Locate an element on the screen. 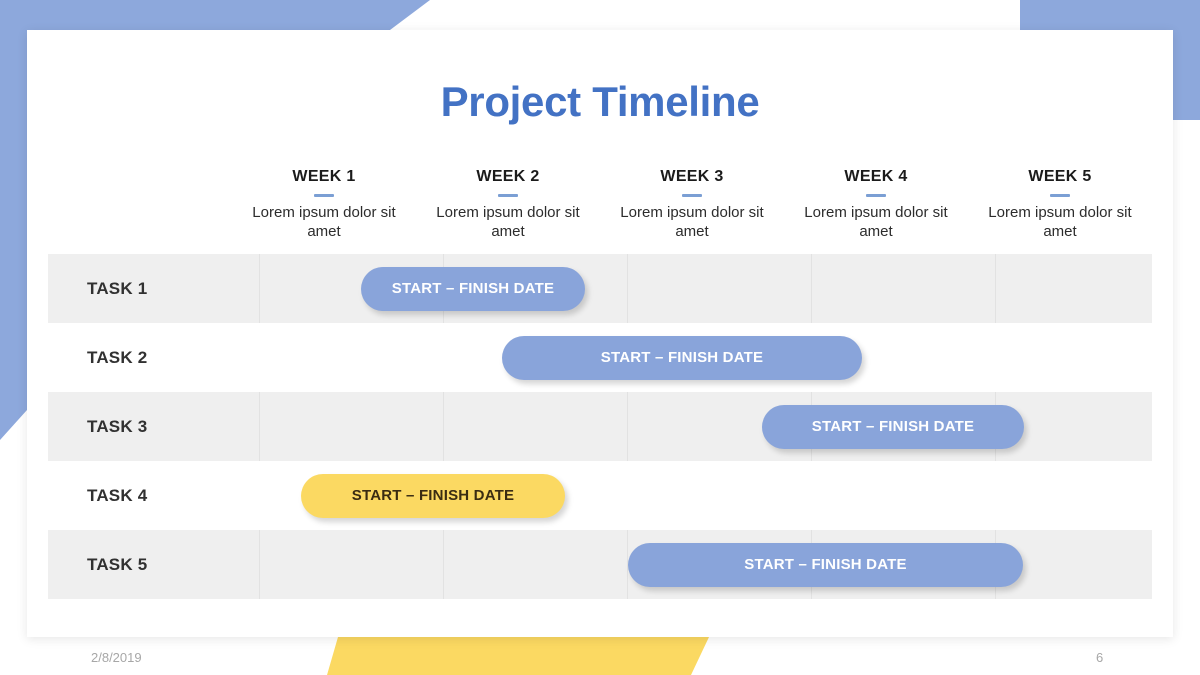 The height and width of the screenshot is (675, 1200). week-title: WEEK 4 is located at coordinates (876, 176).